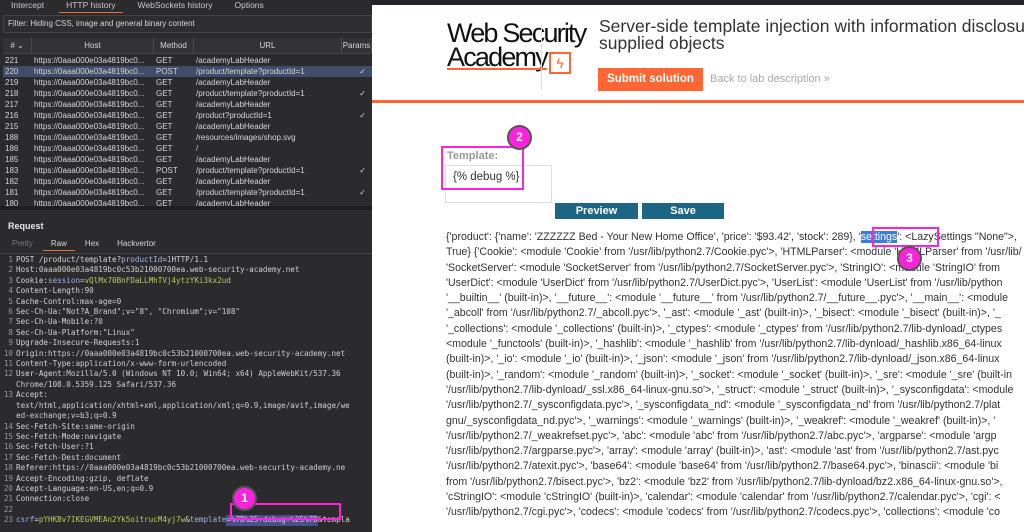  I want to click on row-url: /product/template?productId=1, so click(250, 71).